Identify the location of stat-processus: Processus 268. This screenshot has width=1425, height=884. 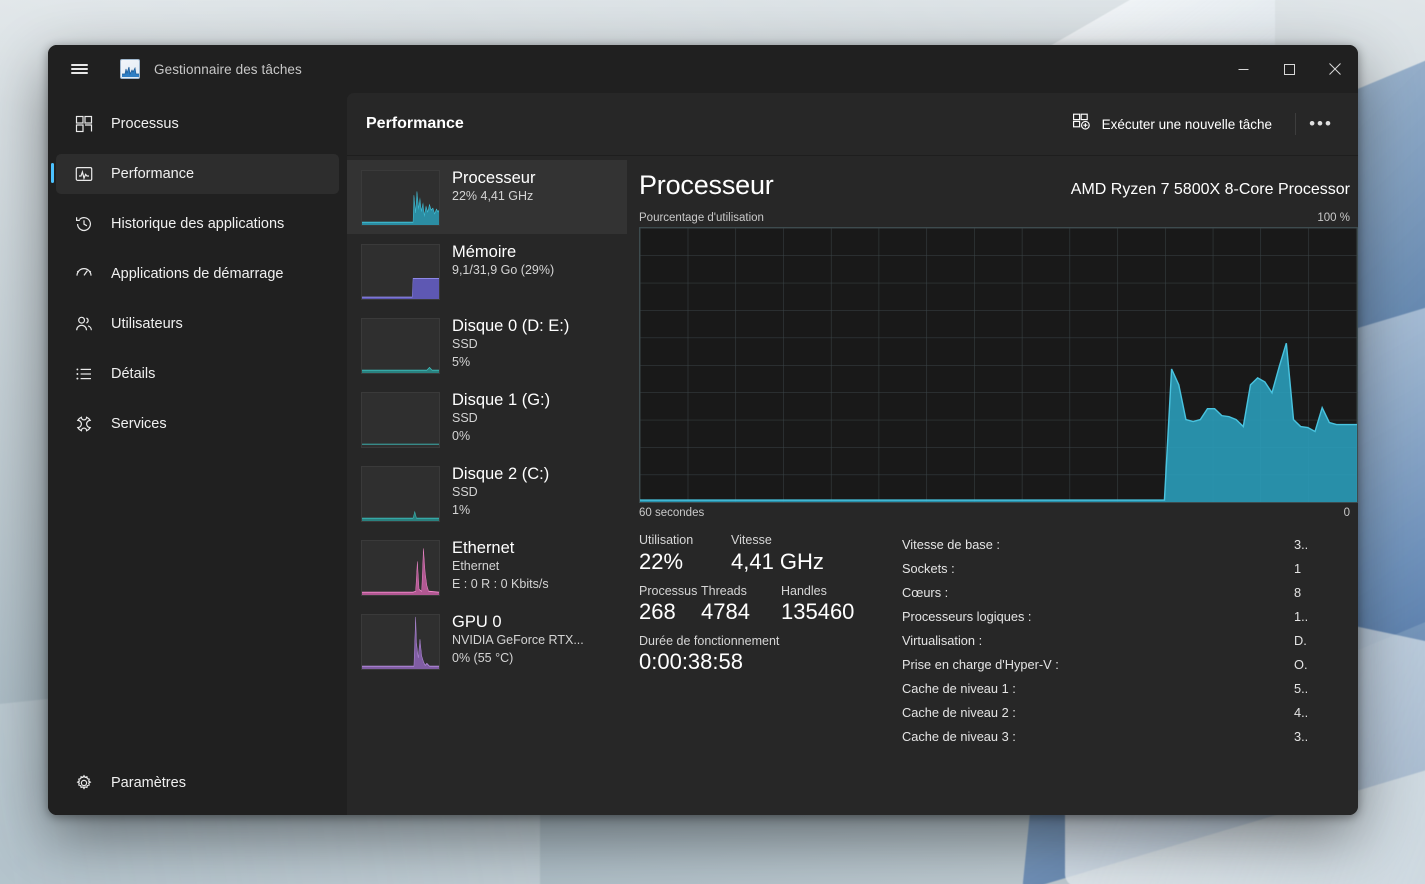
(670, 605).